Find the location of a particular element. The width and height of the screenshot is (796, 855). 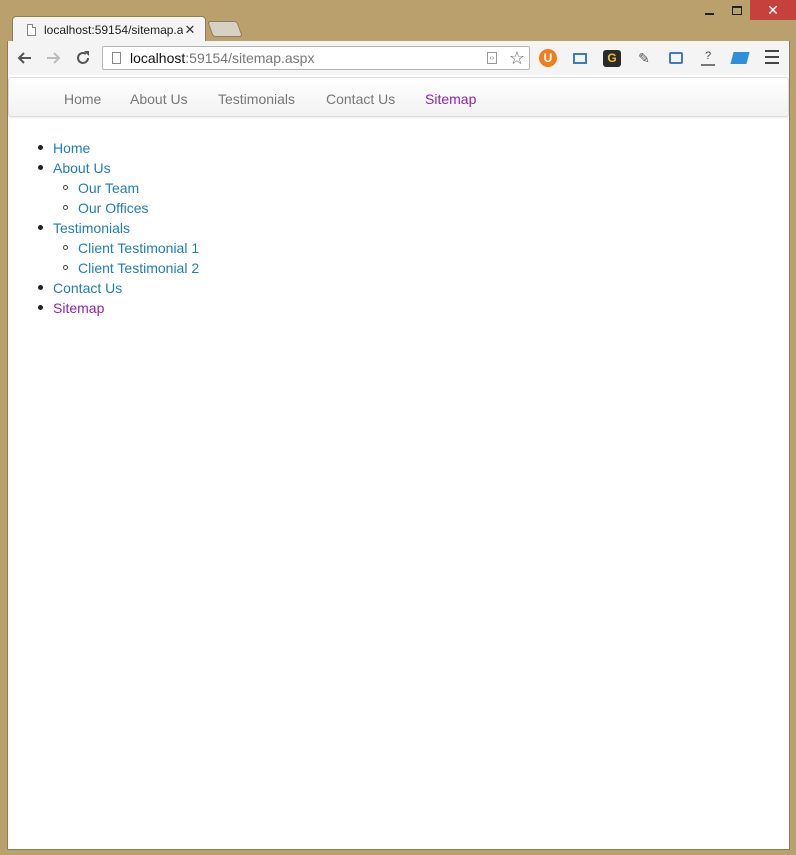

nav-home: Home is located at coordinates (82, 99).